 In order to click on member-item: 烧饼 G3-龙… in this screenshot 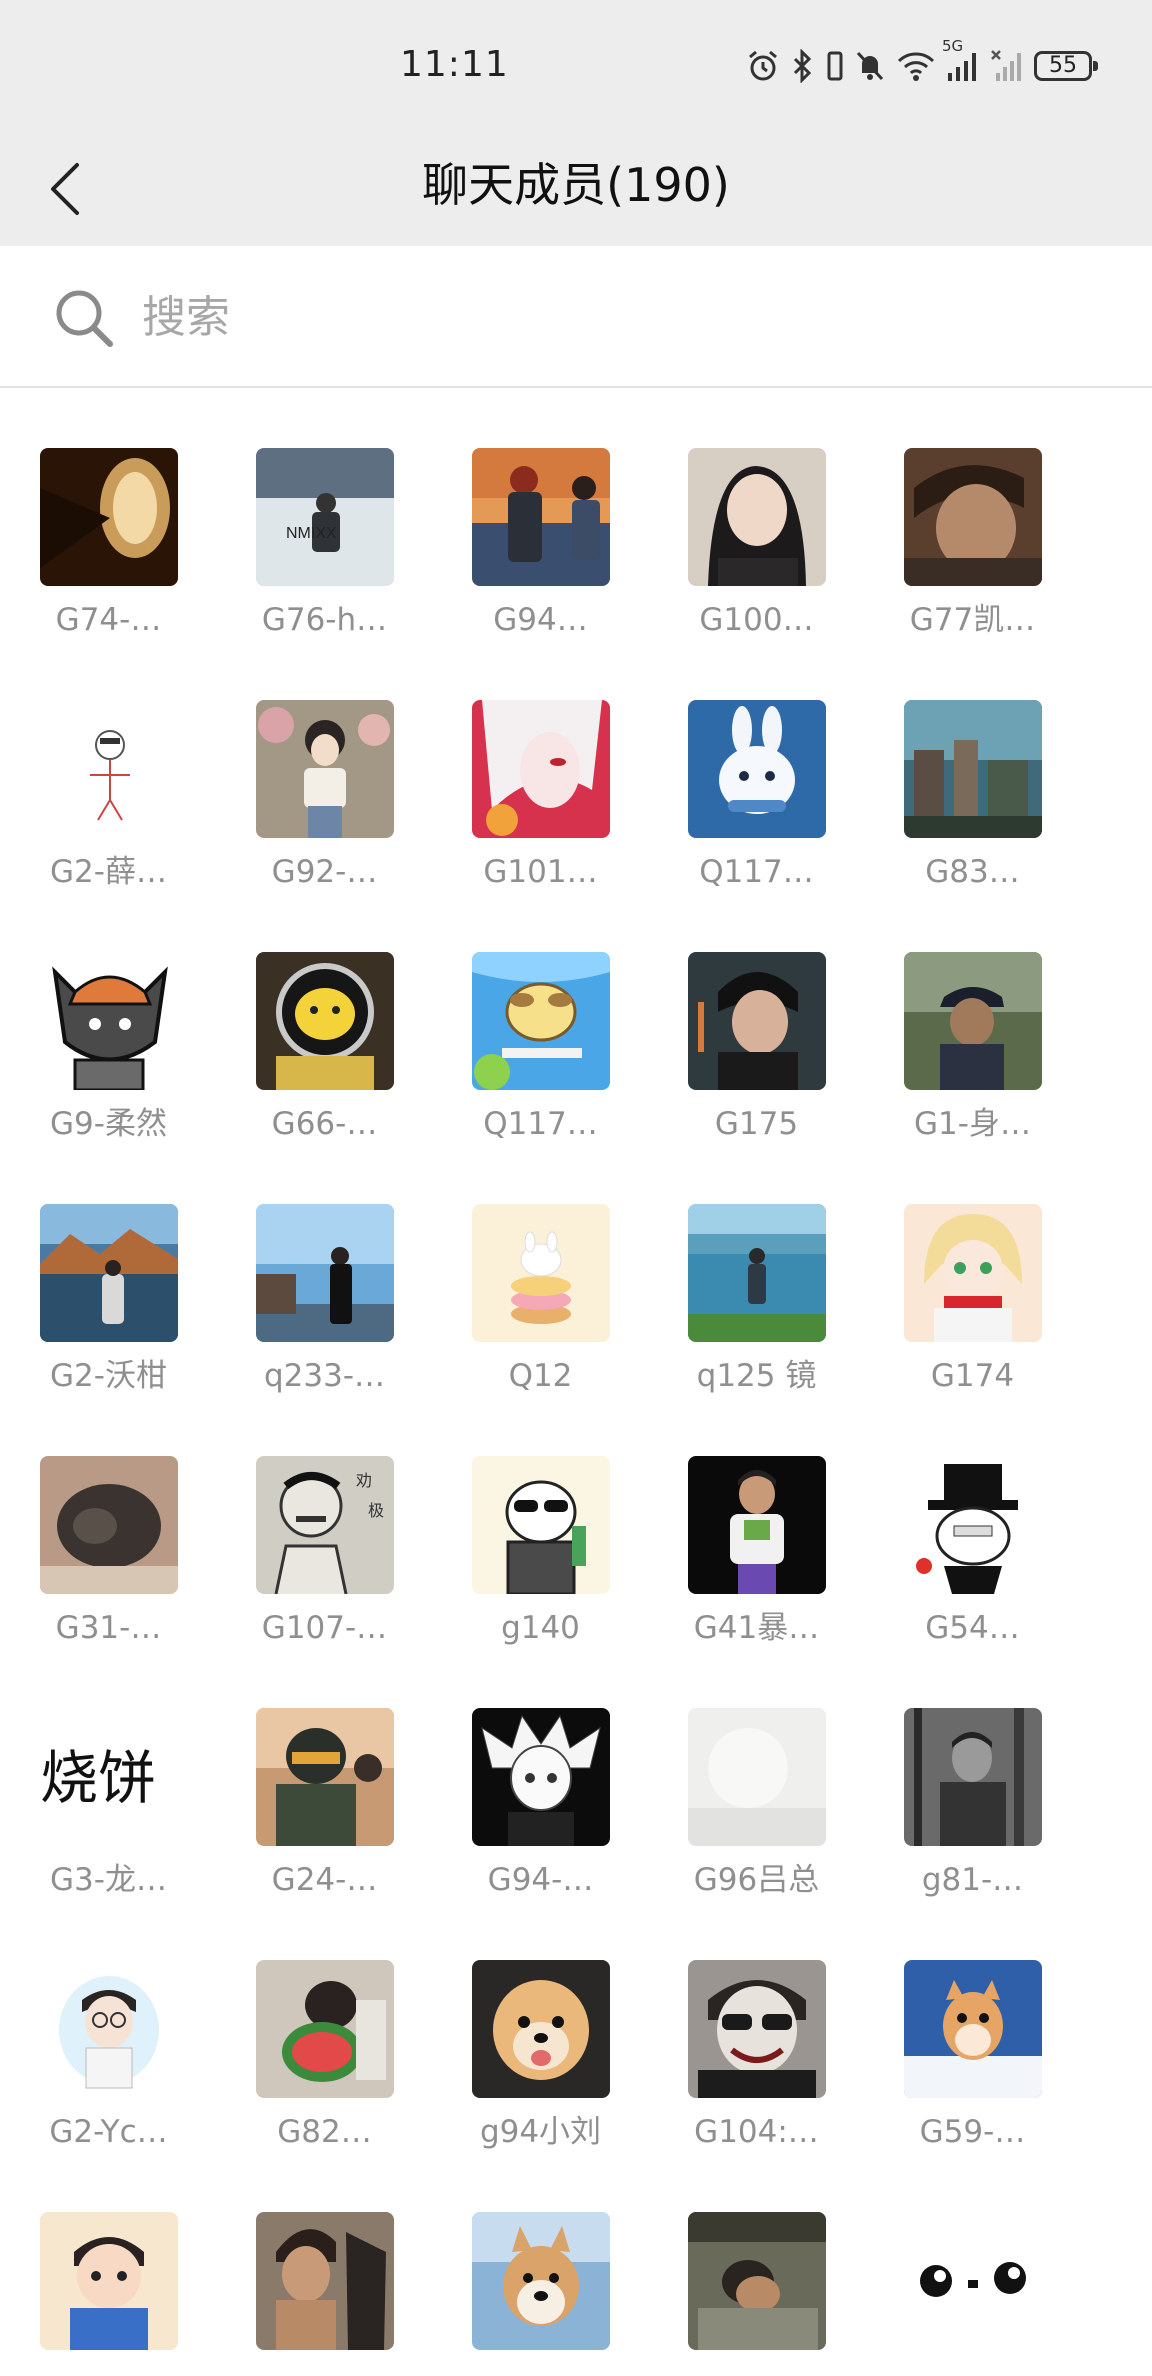, I will do `click(109, 1773)`.